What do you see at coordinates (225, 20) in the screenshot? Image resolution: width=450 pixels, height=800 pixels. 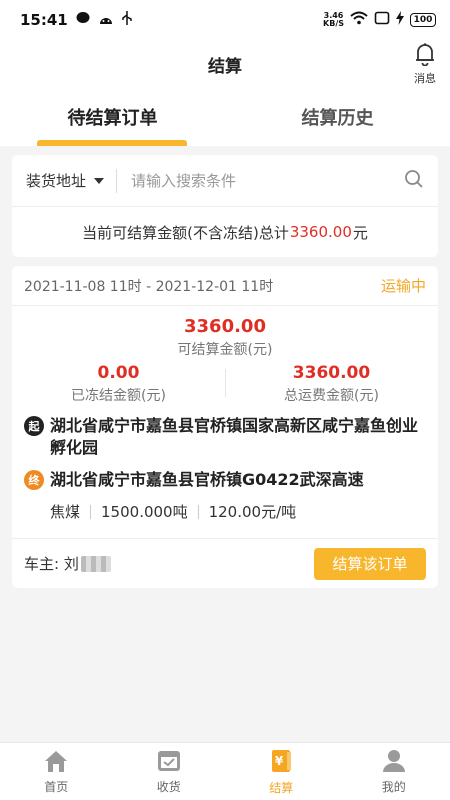 I see `status-bar: 15:41 3.46 KB/S 100` at bounding box center [225, 20].